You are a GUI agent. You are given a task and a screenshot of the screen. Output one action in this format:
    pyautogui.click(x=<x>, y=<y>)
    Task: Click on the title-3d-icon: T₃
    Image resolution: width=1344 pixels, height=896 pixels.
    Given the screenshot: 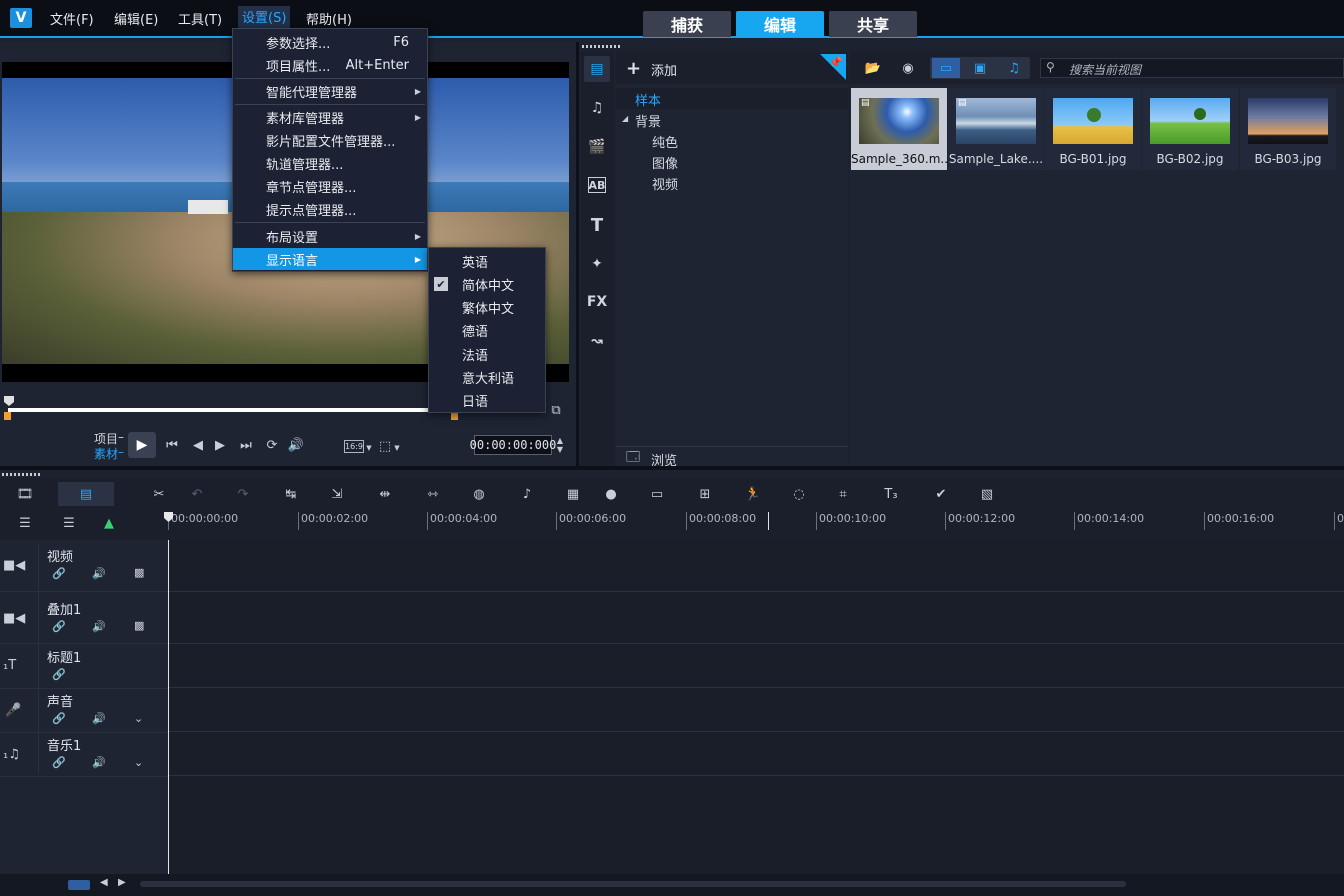 What is the action you would take?
    pyautogui.click(x=891, y=494)
    